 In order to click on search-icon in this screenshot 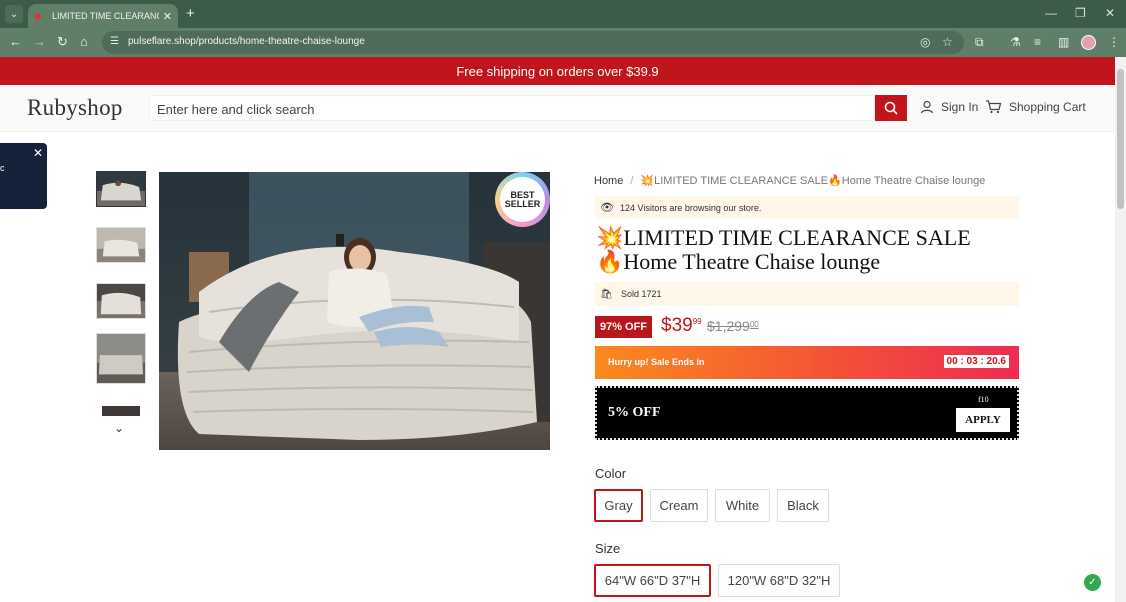, I will do `click(891, 108)`.